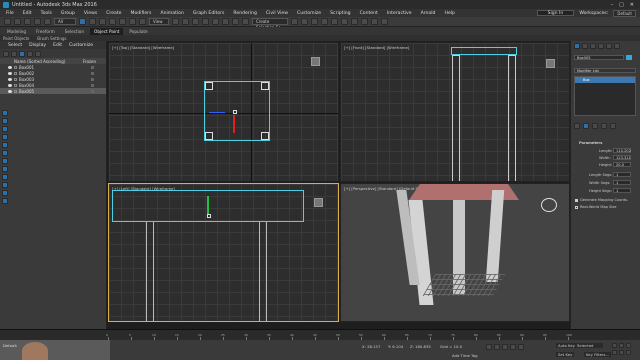 The width and height of the screenshot is (640, 360). I want to click on window-crossing-icon, so click(112, 21).